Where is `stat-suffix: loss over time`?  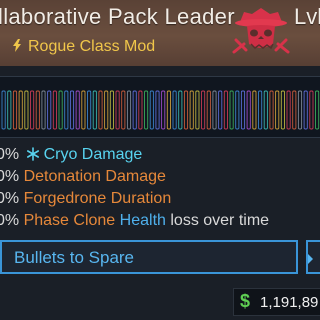
stat-suffix: loss over time is located at coordinates (220, 220).